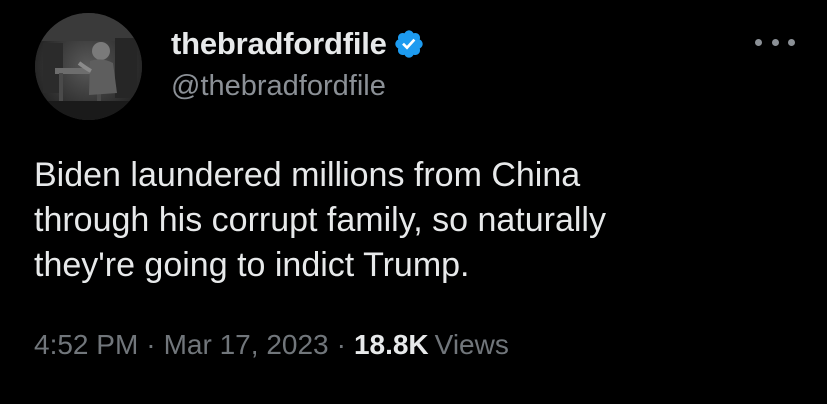 The height and width of the screenshot is (404, 827). I want to click on tweet-date: Mar 17, 2023, so click(246, 345).